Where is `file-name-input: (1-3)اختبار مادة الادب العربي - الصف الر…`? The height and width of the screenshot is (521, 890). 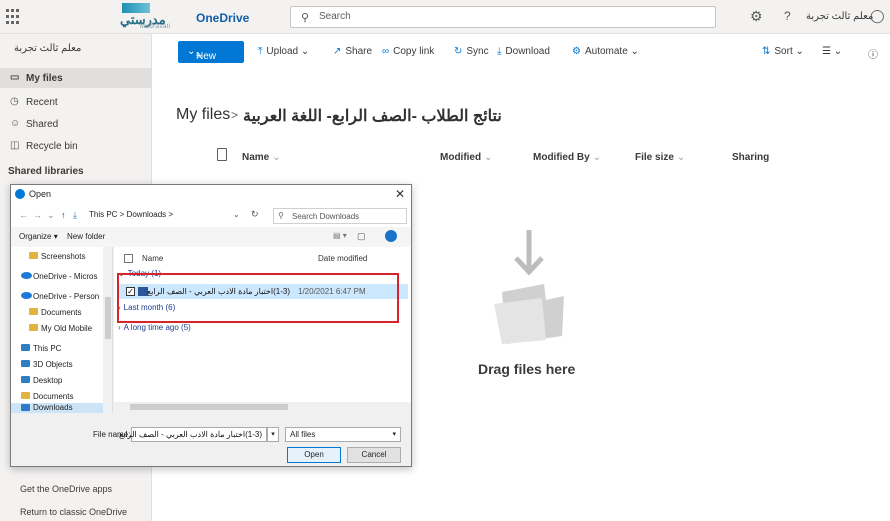 file-name-input: (1-3)اختبار مادة الادب العربي - الصف الر… is located at coordinates (193, 434).